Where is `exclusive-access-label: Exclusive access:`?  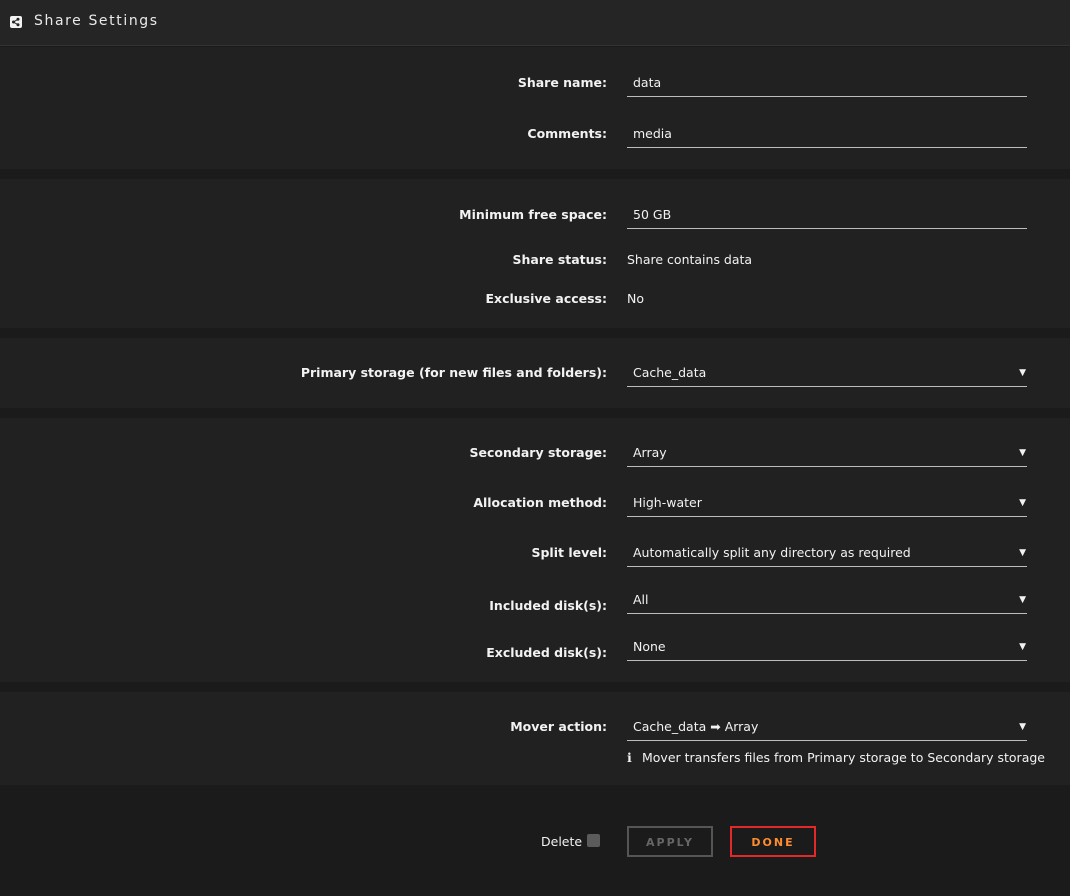 exclusive-access-label: Exclusive access: is located at coordinates (546, 298).